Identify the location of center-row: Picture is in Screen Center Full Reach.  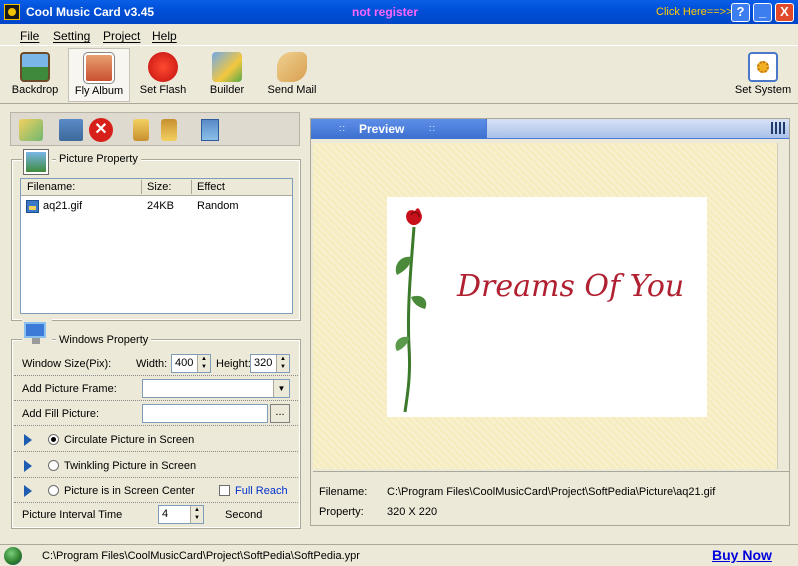
(156, 491).